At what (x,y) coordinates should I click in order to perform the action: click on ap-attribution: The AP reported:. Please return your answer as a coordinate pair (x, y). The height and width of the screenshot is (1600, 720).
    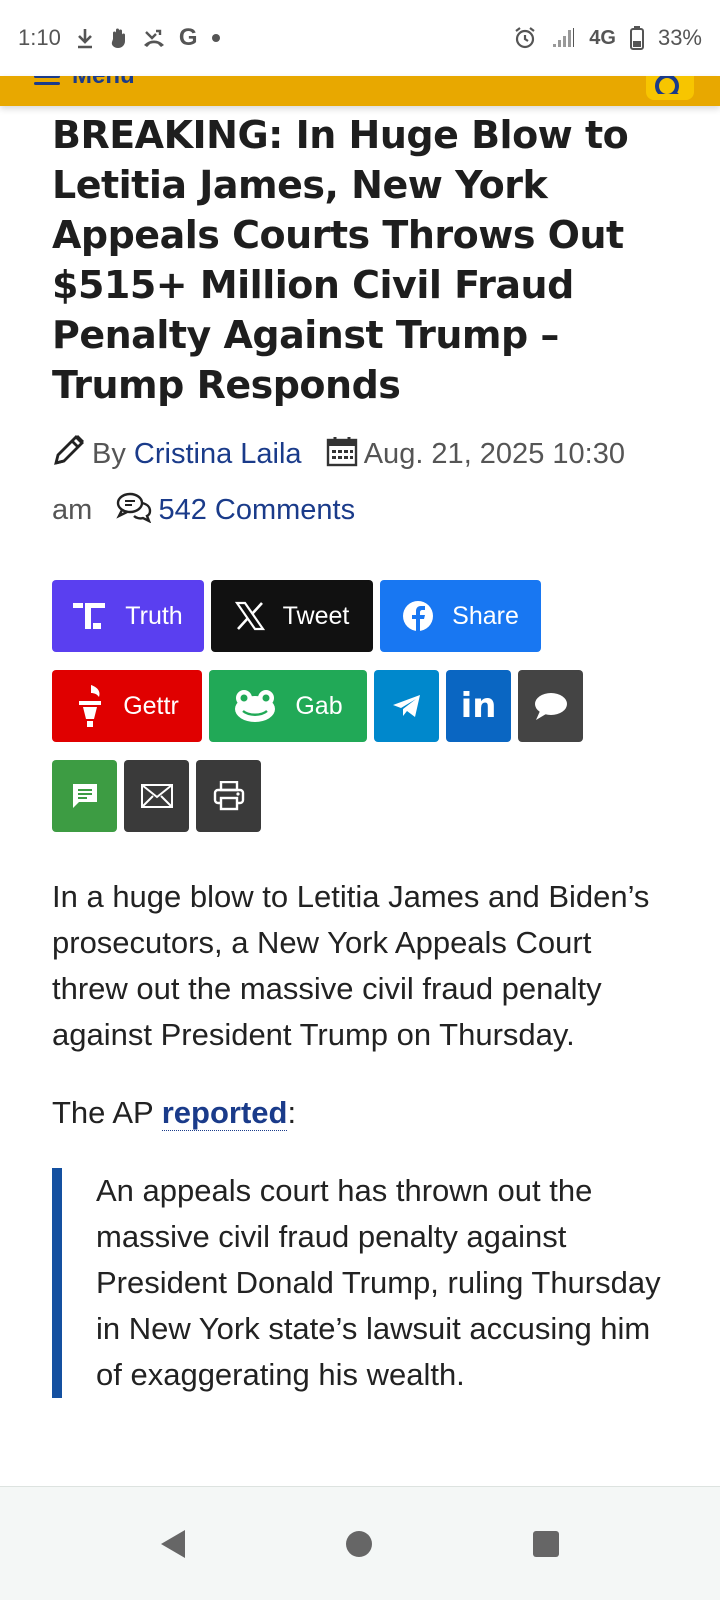
    Looking at the image, I should click on (362, 1113).